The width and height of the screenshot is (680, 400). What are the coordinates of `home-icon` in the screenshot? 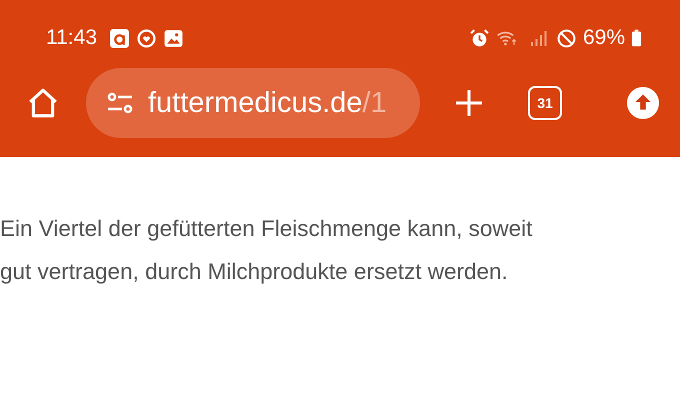 It's located at (43, 103).